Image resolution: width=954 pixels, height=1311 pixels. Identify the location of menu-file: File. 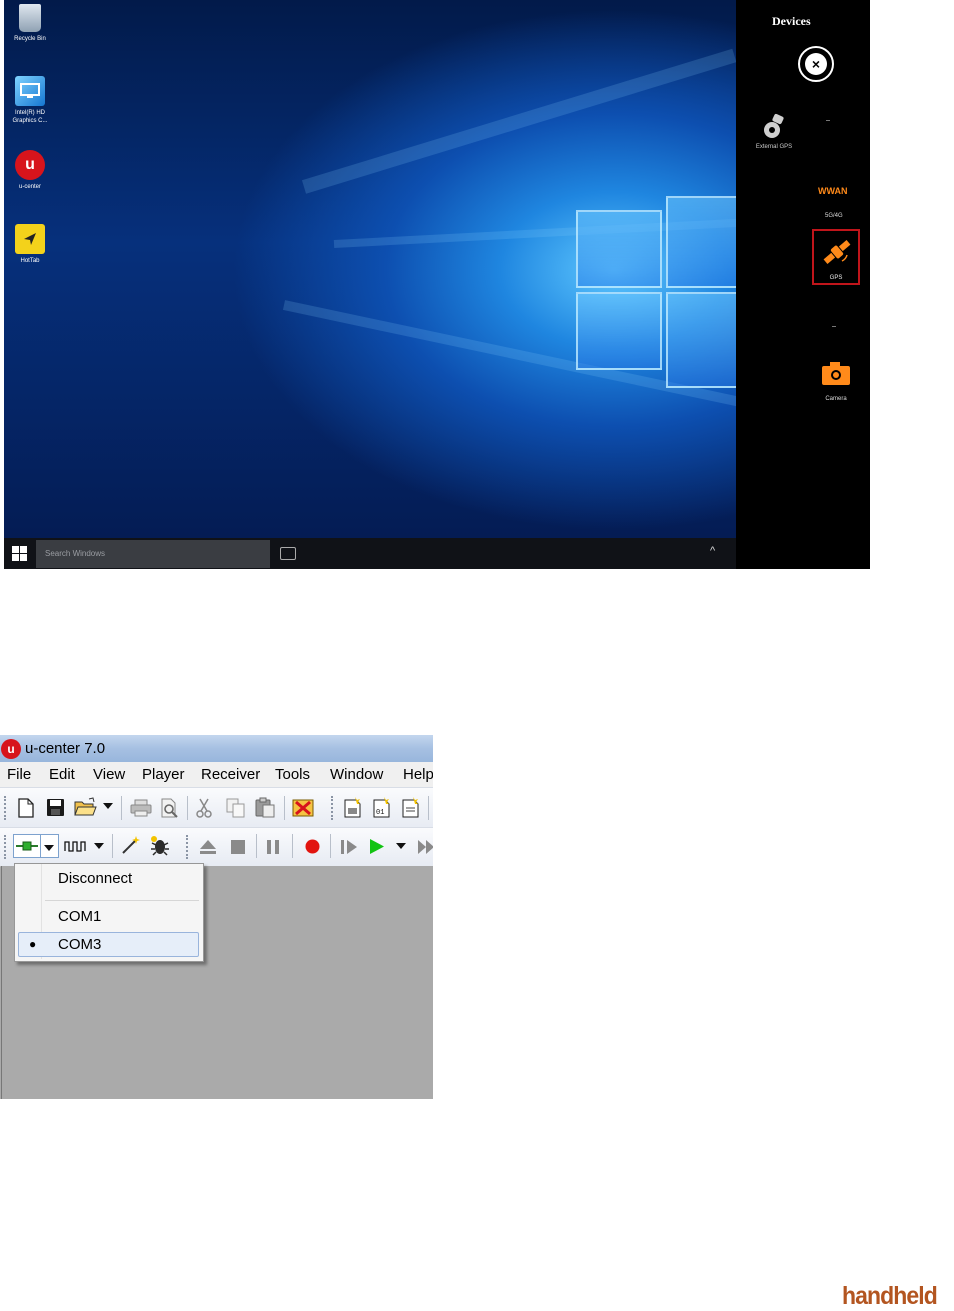
(19, 774).